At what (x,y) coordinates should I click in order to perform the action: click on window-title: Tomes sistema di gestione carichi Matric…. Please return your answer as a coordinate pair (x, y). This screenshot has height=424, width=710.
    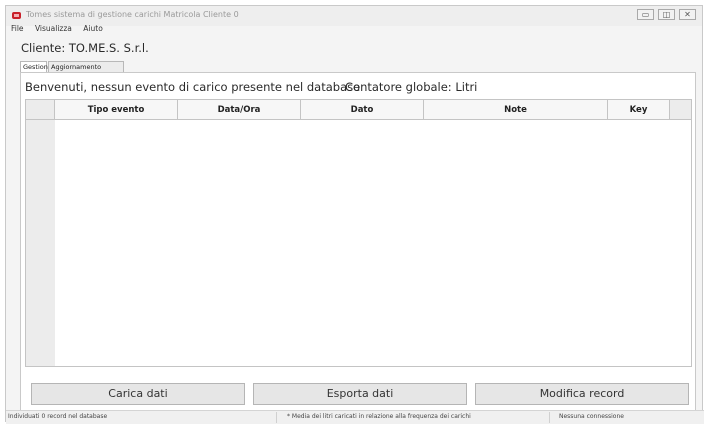
    Looking at the image, I should click on (132, 14).